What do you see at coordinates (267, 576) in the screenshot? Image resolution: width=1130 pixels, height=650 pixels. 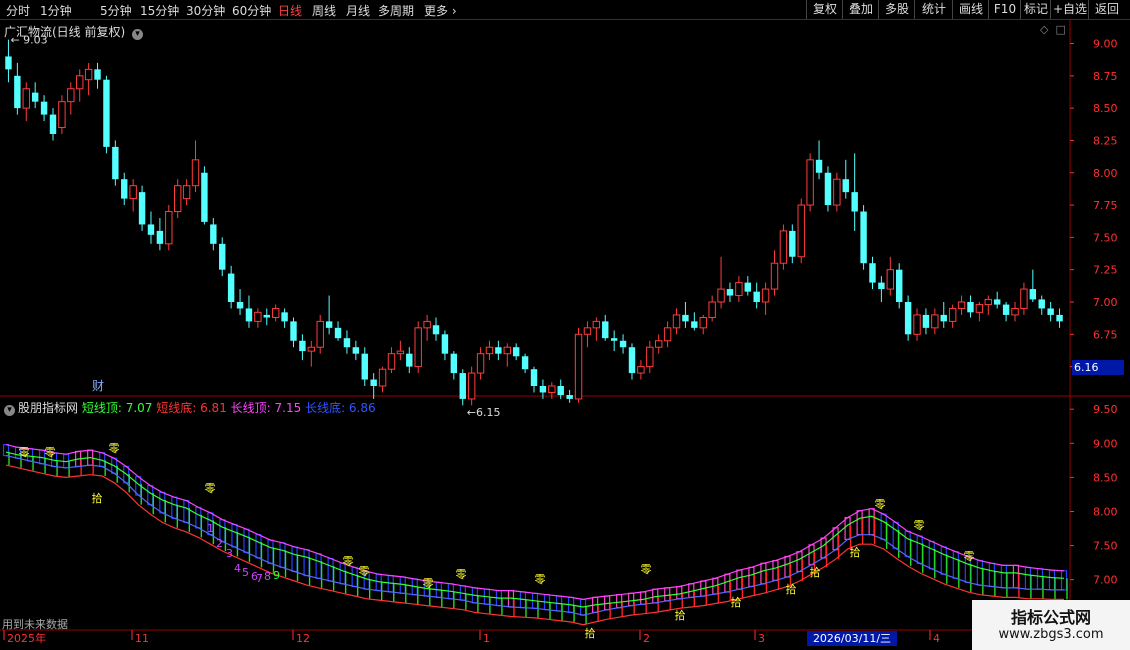 I see `count-label: 8` at bounding box center [267, 576].